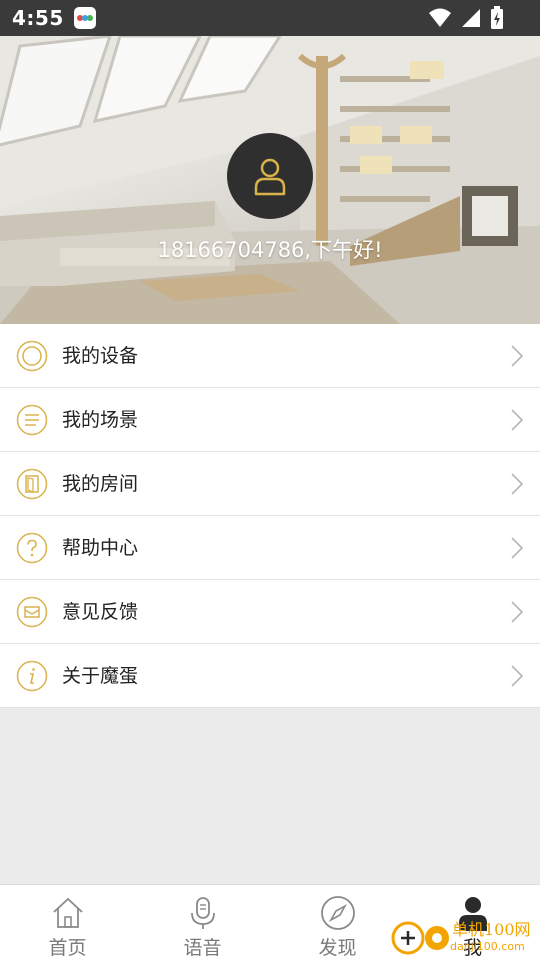 The width and height of the screenshot is (540, 960). I want to click on home-icon, so click(68, 912).